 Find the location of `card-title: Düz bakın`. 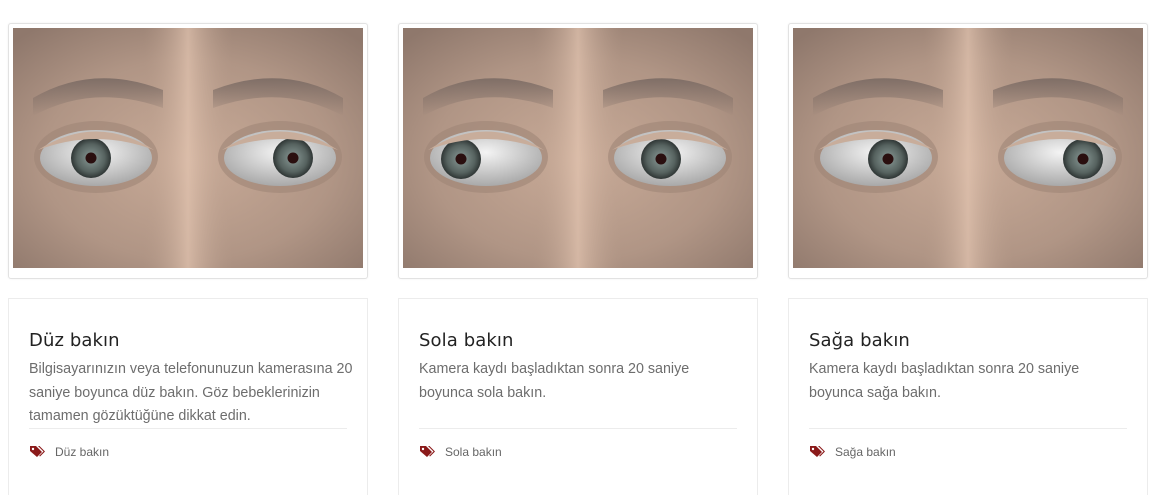

card-title: Düz bakın is located at coordinates (74, 340).